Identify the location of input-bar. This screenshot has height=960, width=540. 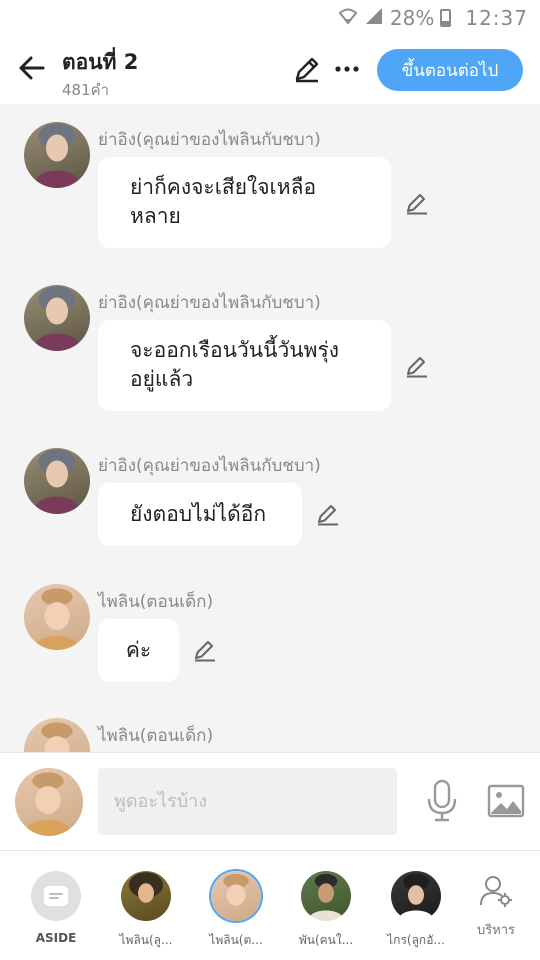
(270, 801).